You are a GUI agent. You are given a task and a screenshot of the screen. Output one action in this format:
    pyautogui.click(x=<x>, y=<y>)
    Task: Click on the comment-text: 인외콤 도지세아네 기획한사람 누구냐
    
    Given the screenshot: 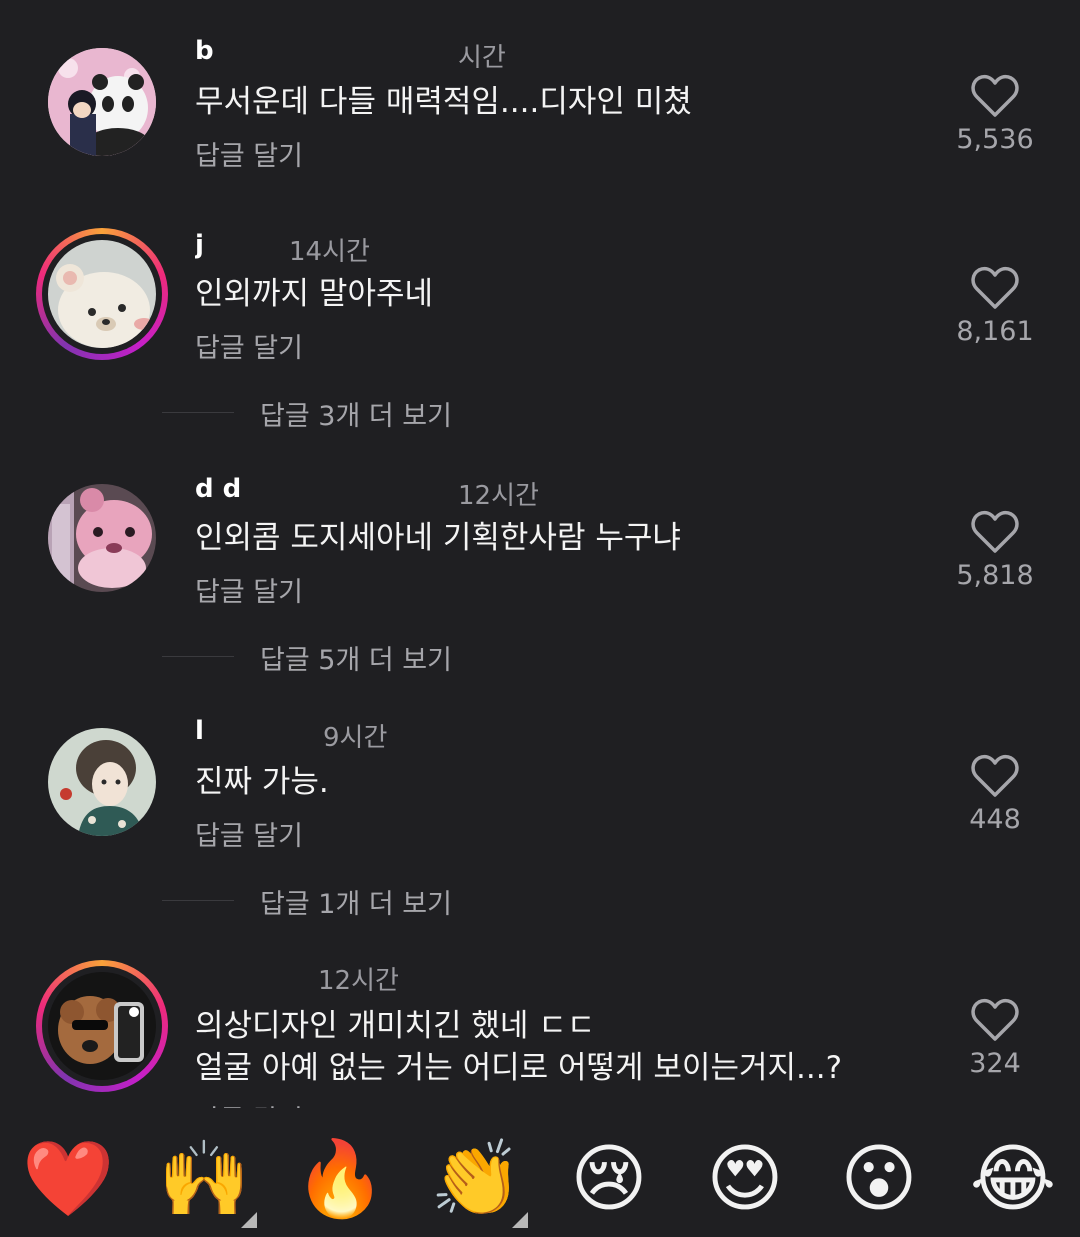 What is the action you would take?
    pyautogui.click(x=438, y=538)
    